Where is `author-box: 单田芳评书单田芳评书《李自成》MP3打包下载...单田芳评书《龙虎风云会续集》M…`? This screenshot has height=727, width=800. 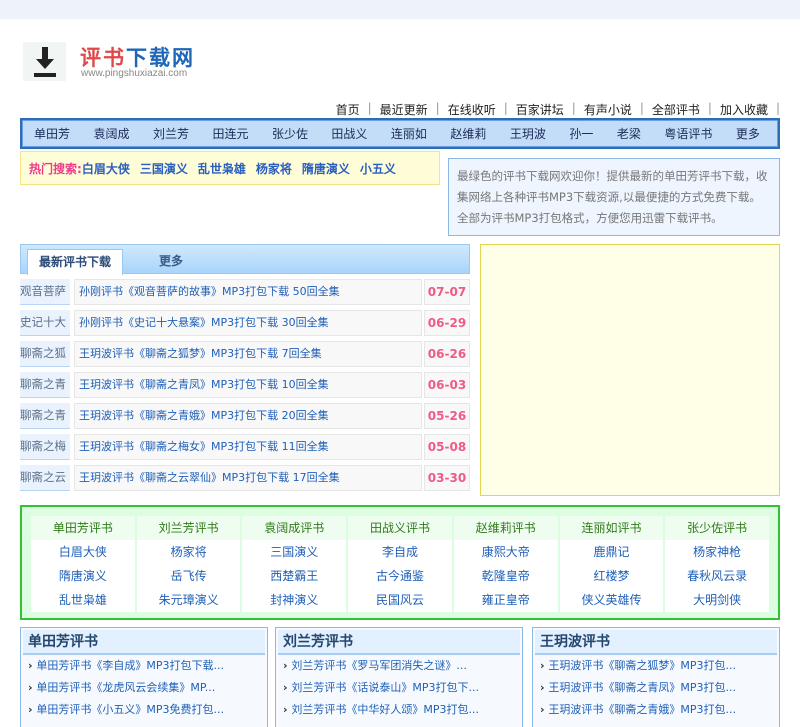
author-box: 单田芳评书单田芳评书《李自成》MP3打包下载...单田芳评书《龙虎风云会续集》M… is located at coordinates (144, 677).